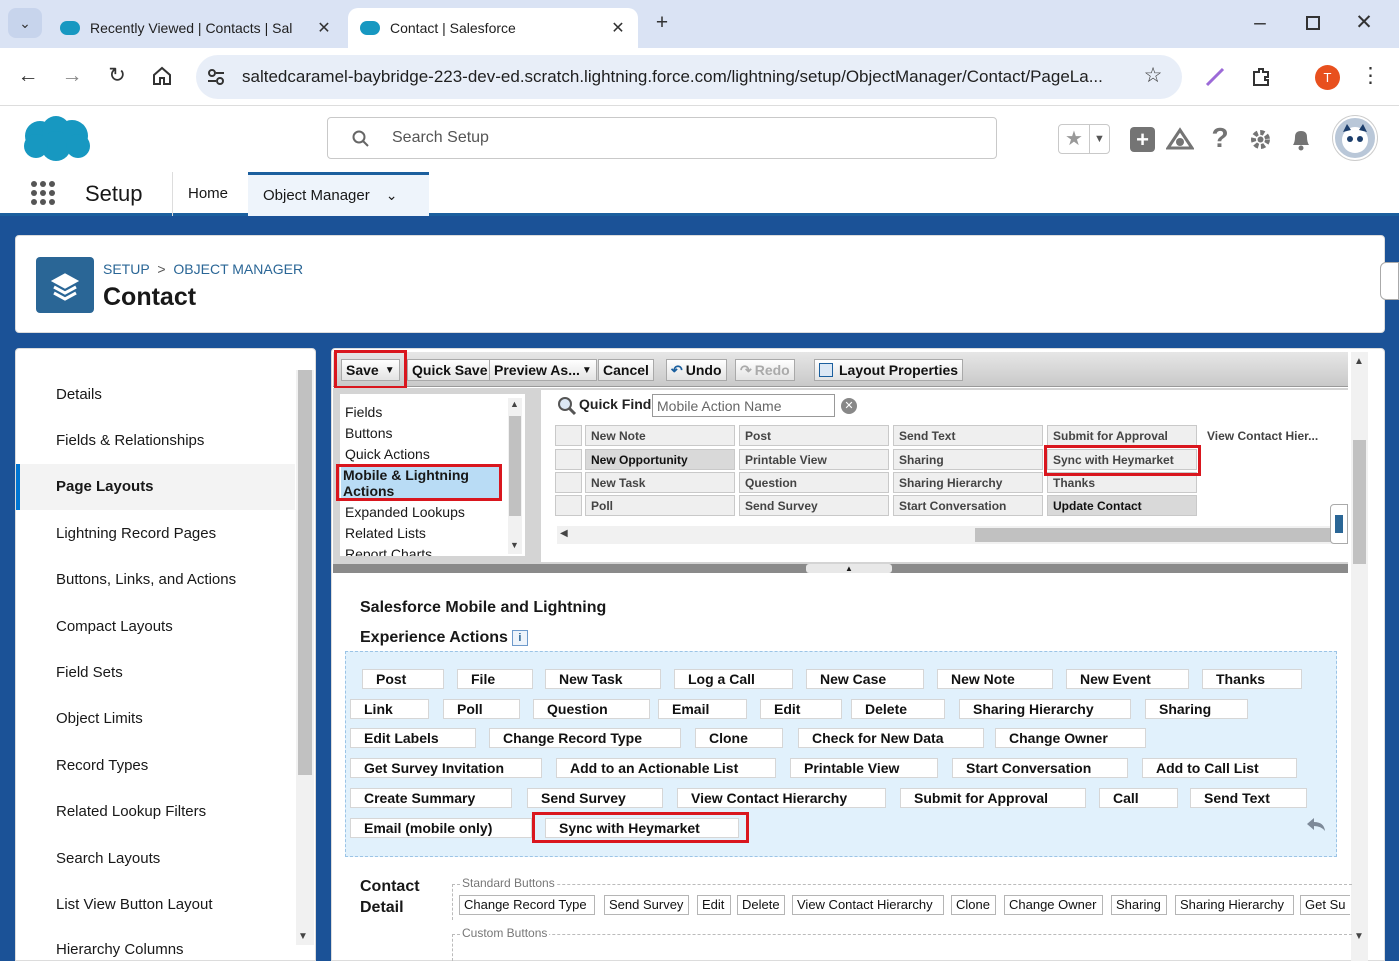 Image resolution: width=1399 pixels, height=961 pixels. I want to click on standard-button-get-su: Get Su, so click(1325, 905).